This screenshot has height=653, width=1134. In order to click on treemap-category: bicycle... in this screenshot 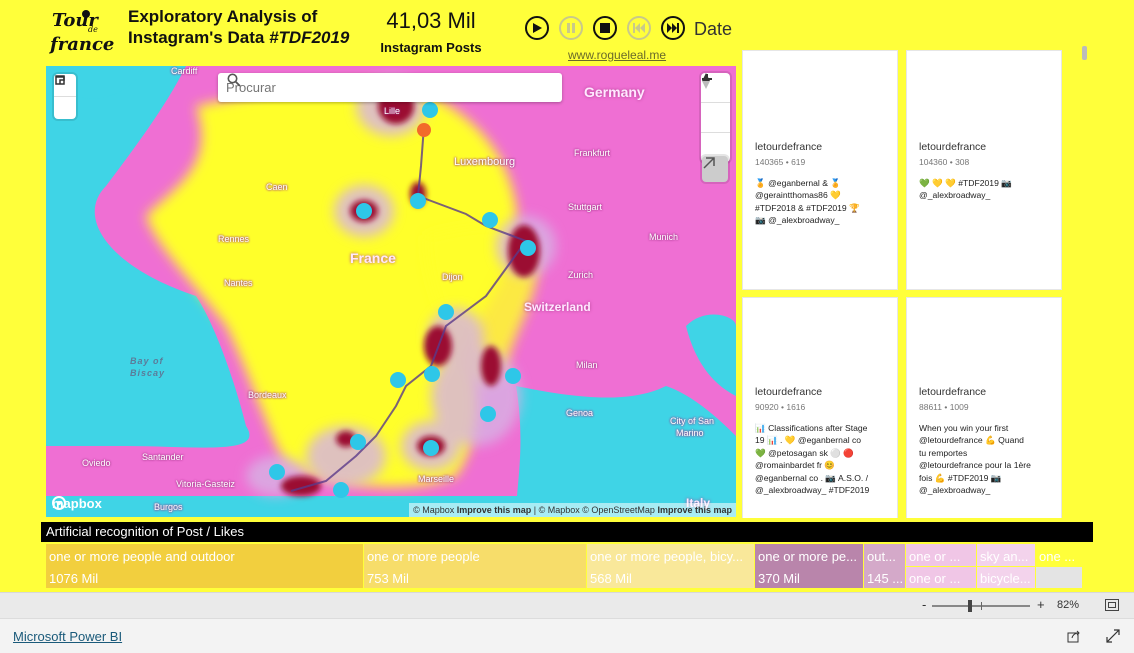, I will do `click(1005, 578)`.